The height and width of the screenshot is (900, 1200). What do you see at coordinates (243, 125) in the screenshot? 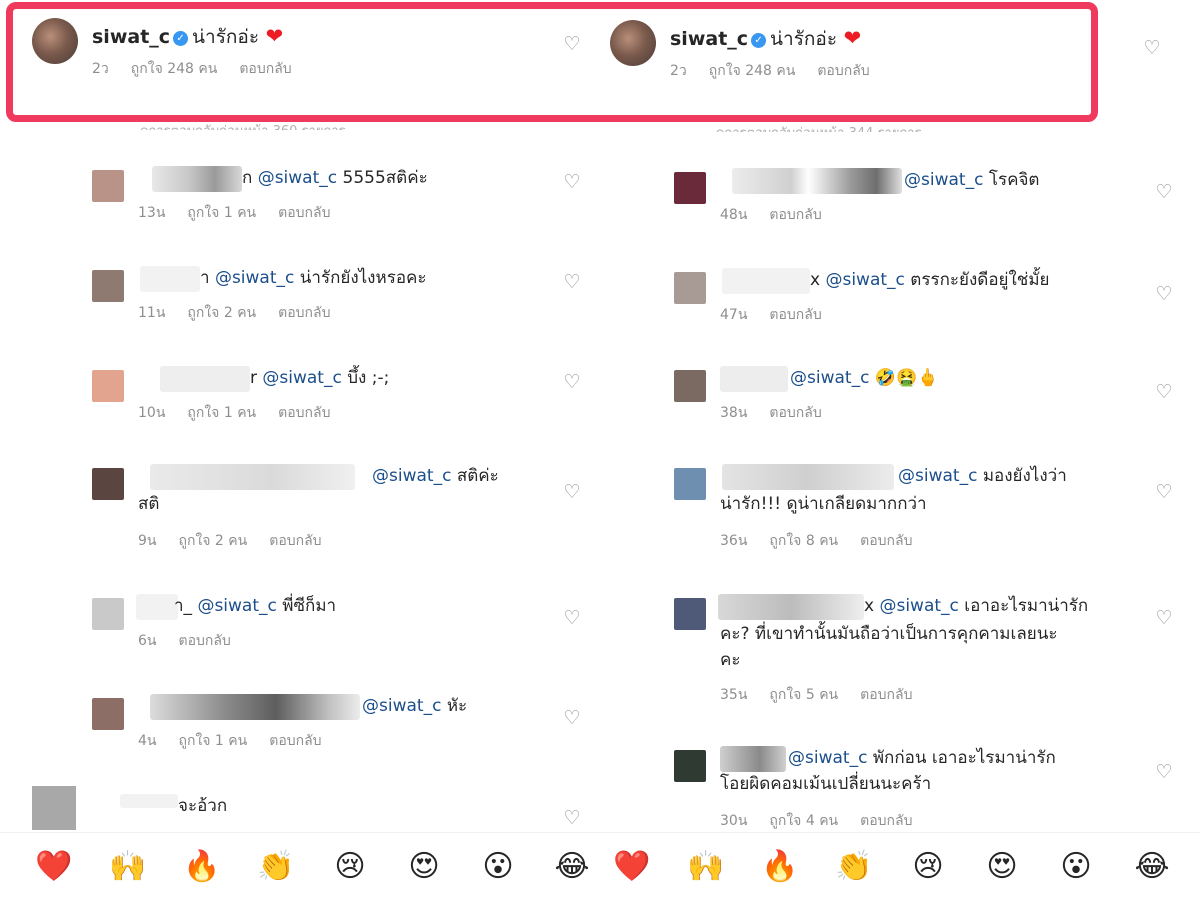
I see `view-previous-replies: ดูการตอบกลับก่อนหน้า 360 รายการ` at bounding box center [243, 125].